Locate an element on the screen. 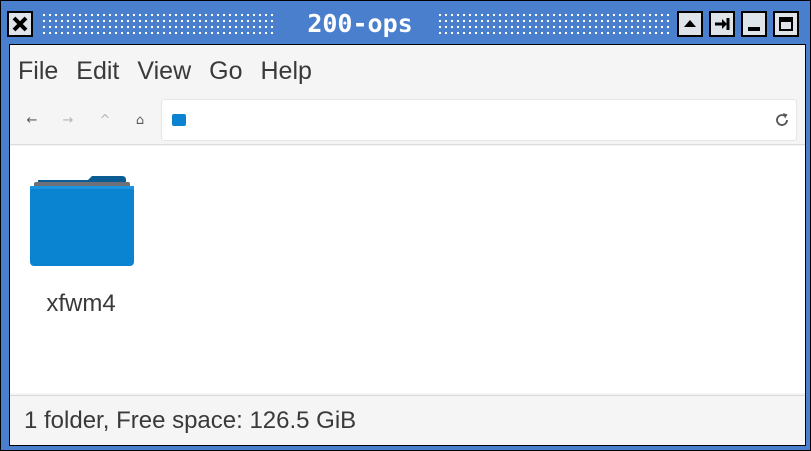  stick-button is located at coordinates (722, 24).